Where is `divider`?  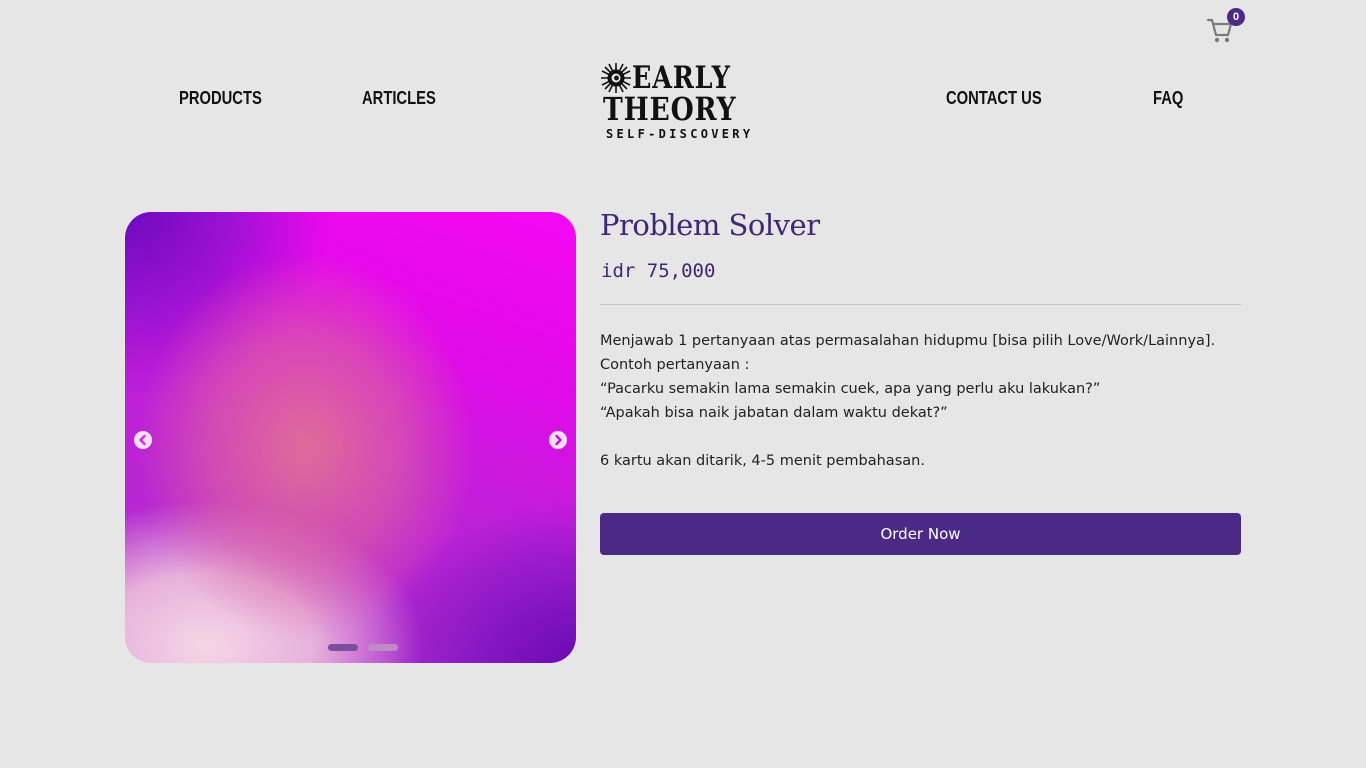
divider is located at coordinates (920, 304).